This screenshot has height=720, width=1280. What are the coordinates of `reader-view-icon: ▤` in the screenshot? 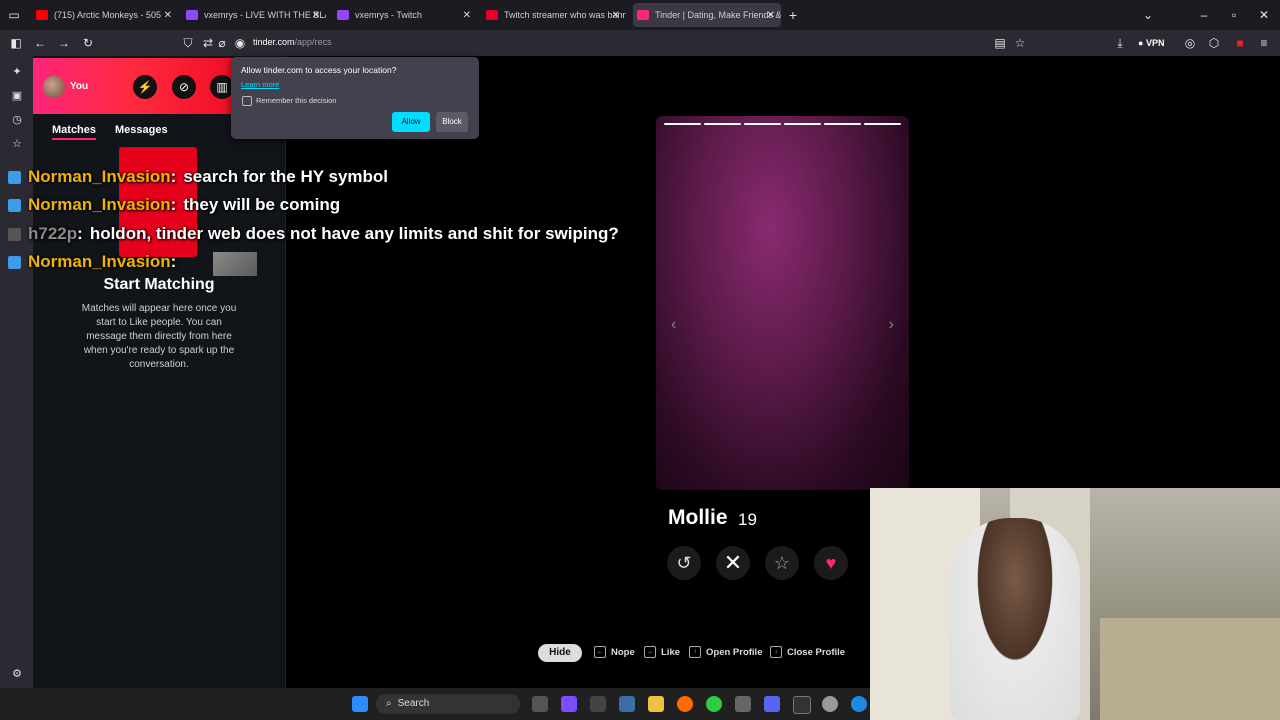 It's located at (1000, 43).